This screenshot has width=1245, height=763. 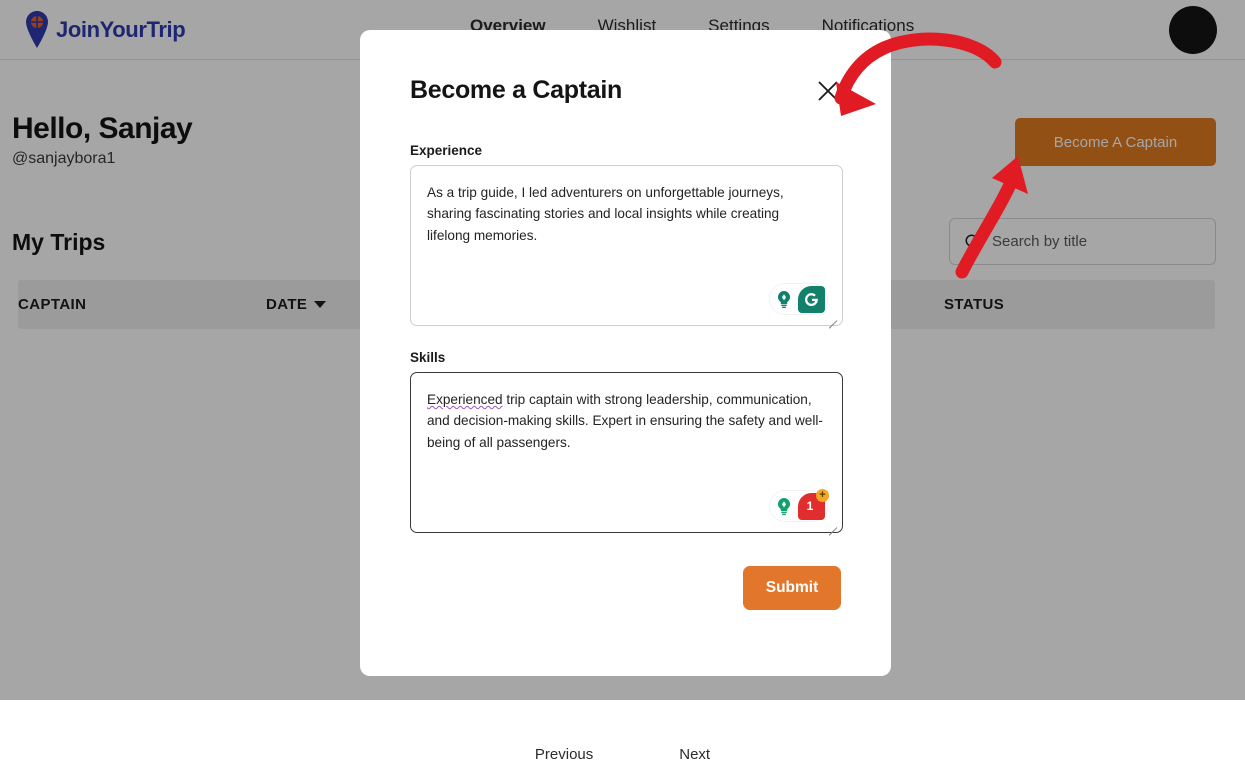 I want to click on grammarly-premium-badge: +, so click(x=822, y=495).